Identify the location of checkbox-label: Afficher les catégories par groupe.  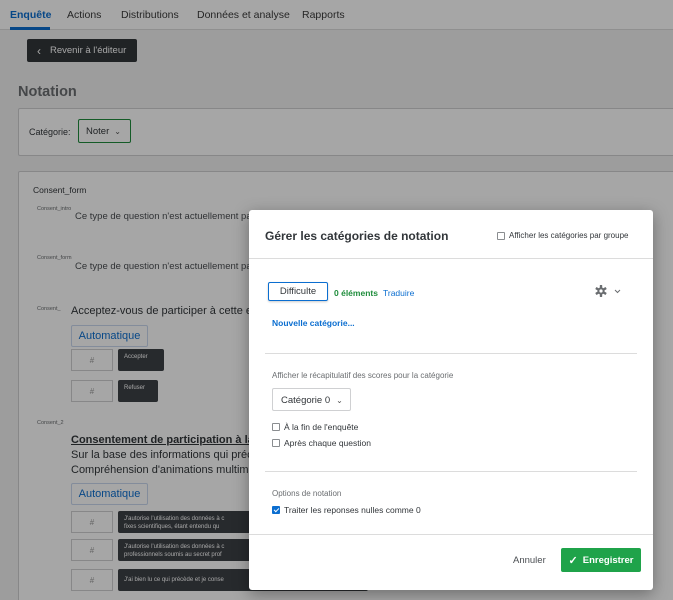
(569, 235).